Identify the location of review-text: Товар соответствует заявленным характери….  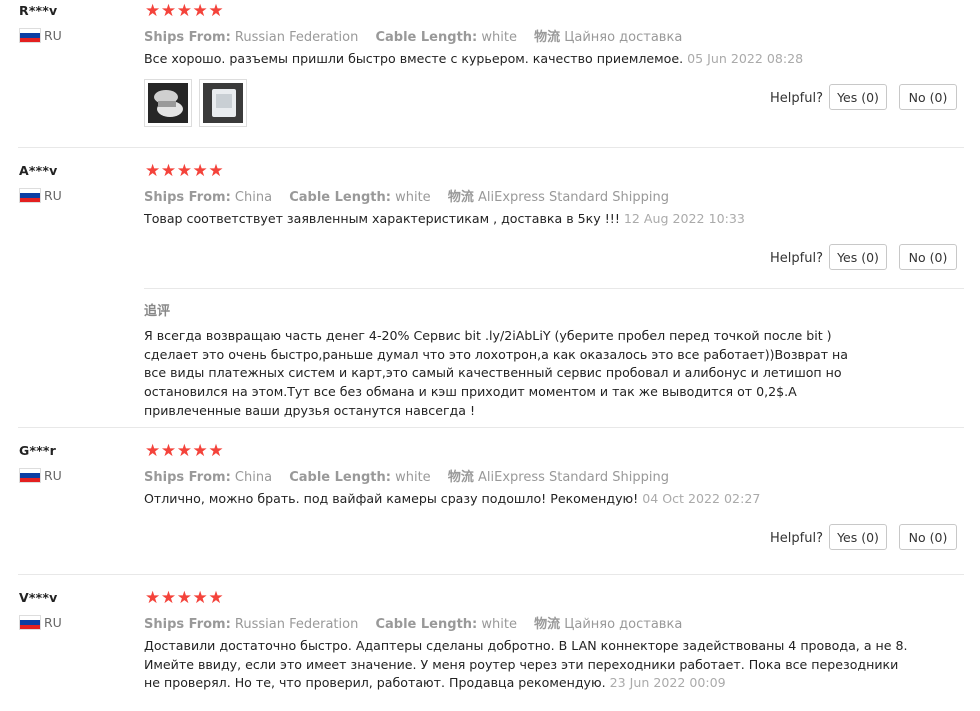
(444, 219).